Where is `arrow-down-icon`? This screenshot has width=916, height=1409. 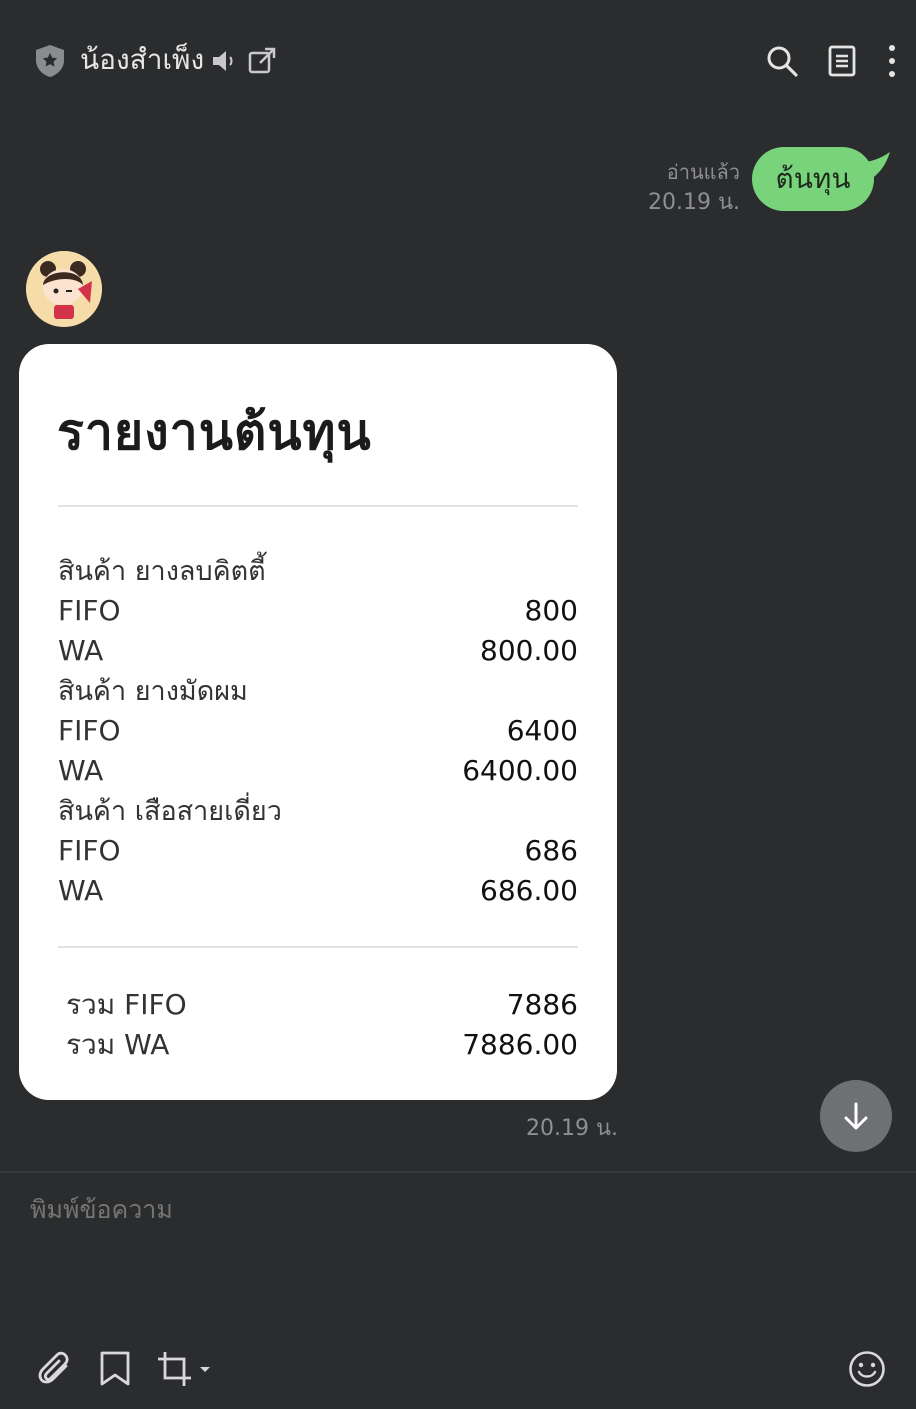
arrow-down-icon is located at coordinates (856, 1116).